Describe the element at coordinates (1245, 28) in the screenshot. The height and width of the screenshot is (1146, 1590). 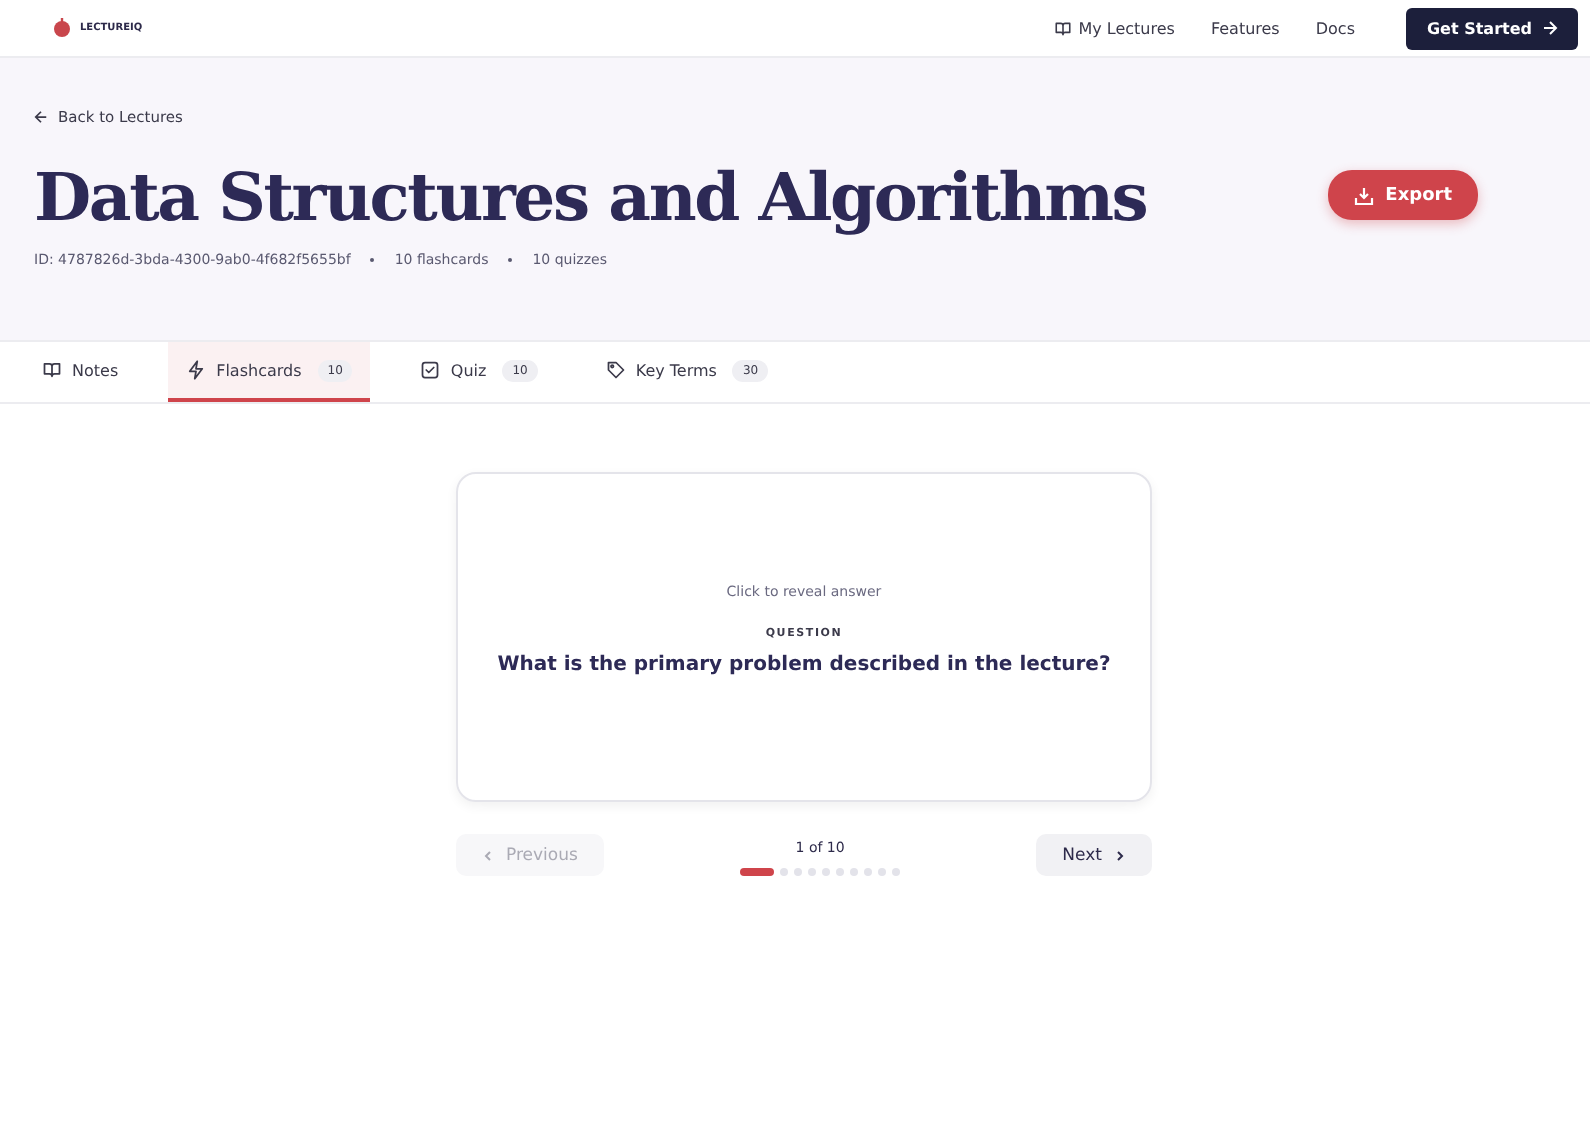
I see `nav-link: Features` at that location.